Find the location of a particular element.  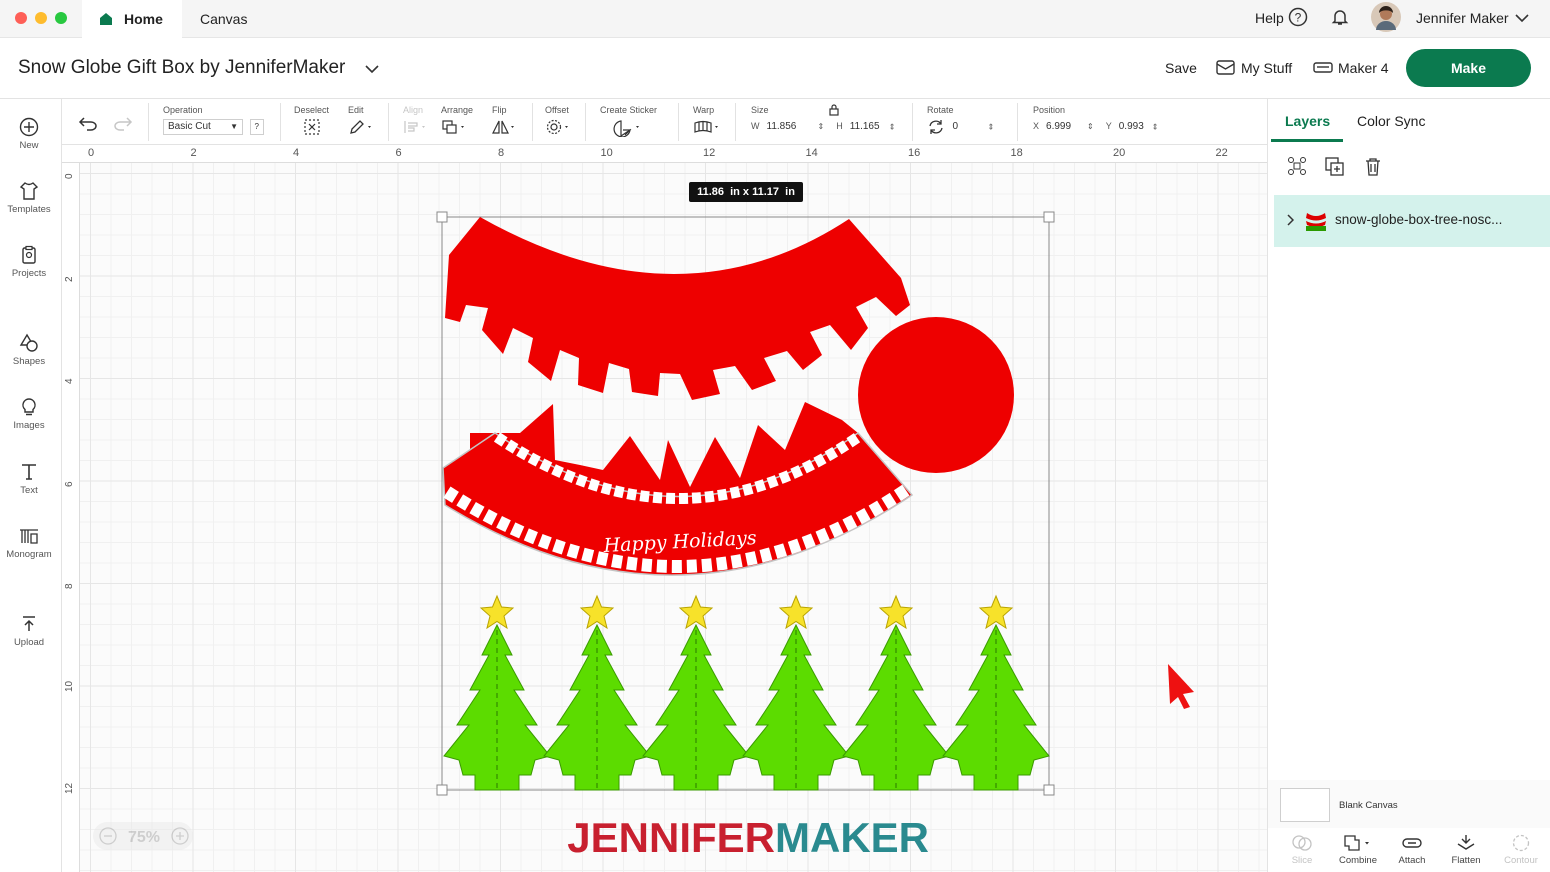

height-input: 11.165 is located at coordinates (868, 127).